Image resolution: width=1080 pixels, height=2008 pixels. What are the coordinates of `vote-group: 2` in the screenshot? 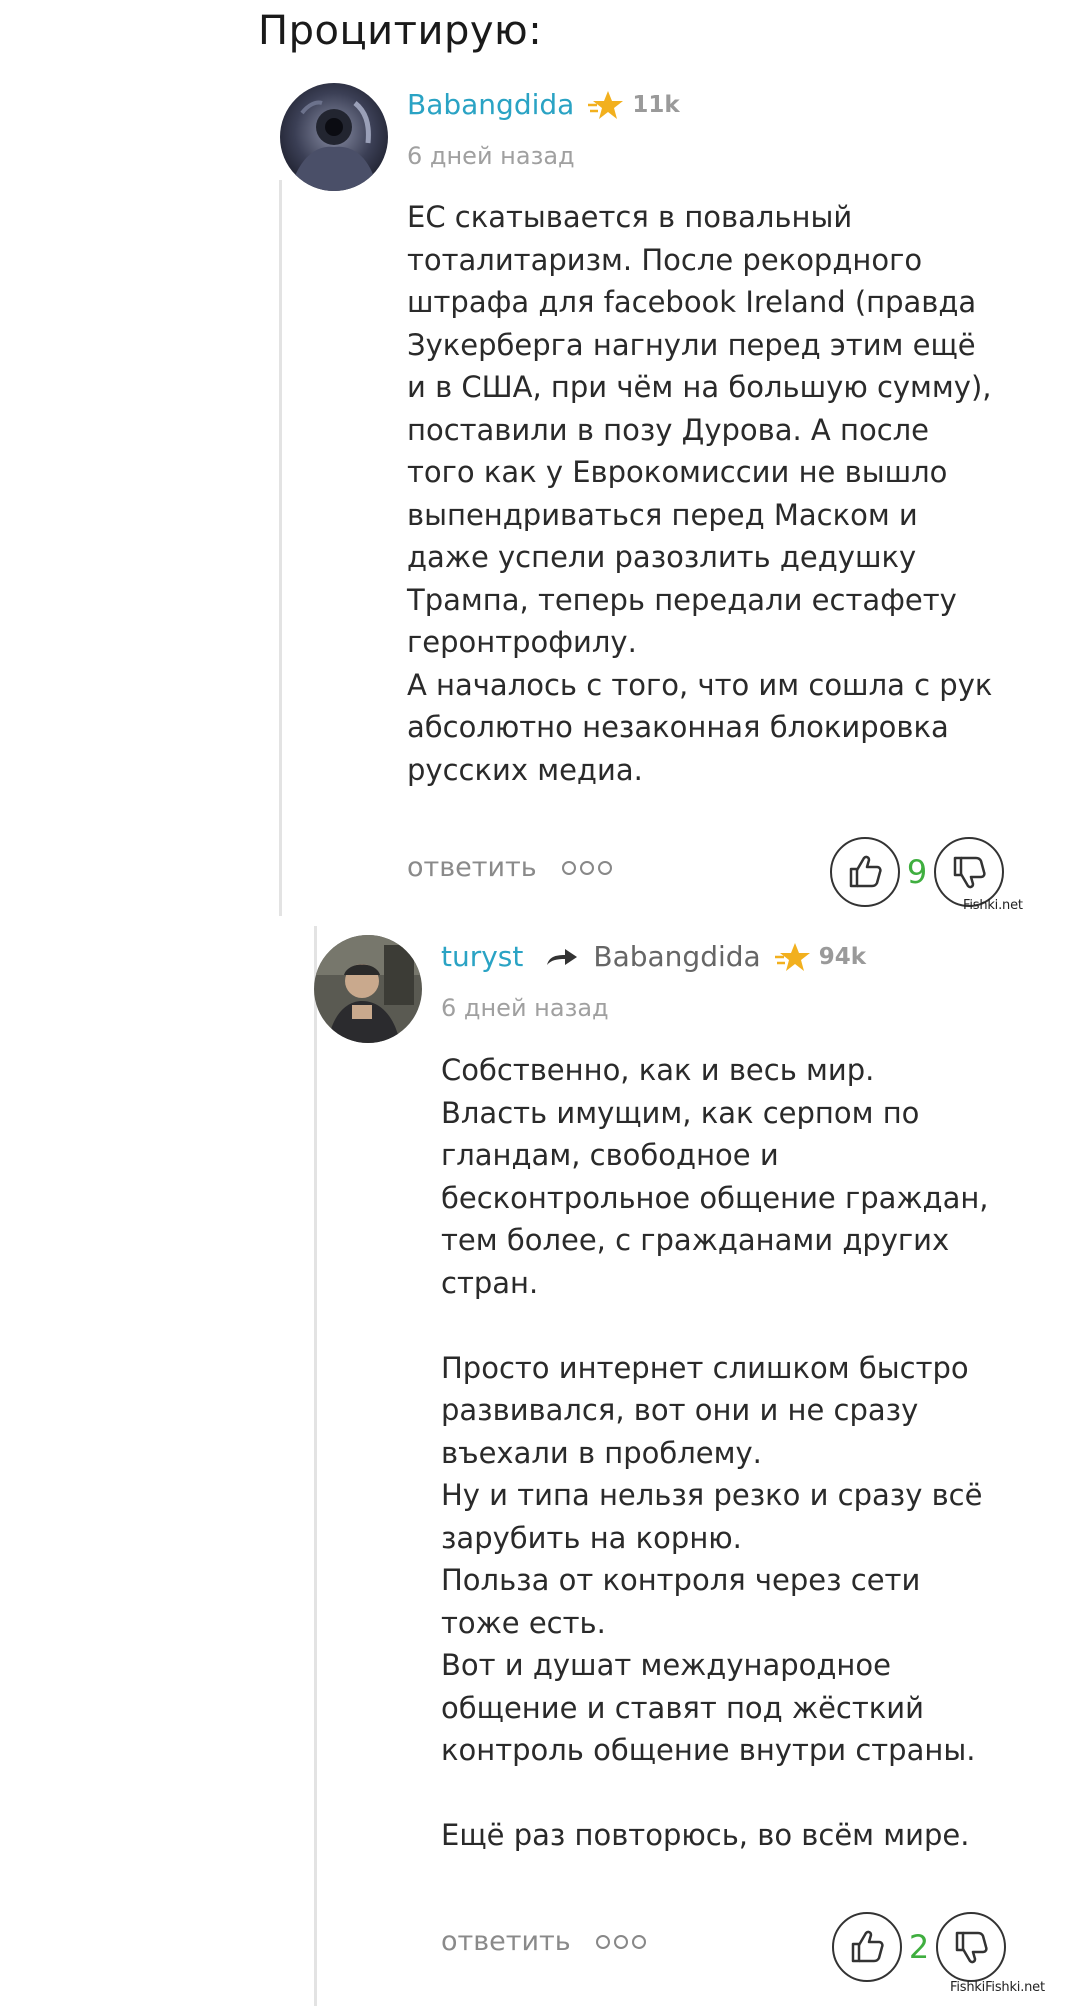 It's located at (919, 1947).